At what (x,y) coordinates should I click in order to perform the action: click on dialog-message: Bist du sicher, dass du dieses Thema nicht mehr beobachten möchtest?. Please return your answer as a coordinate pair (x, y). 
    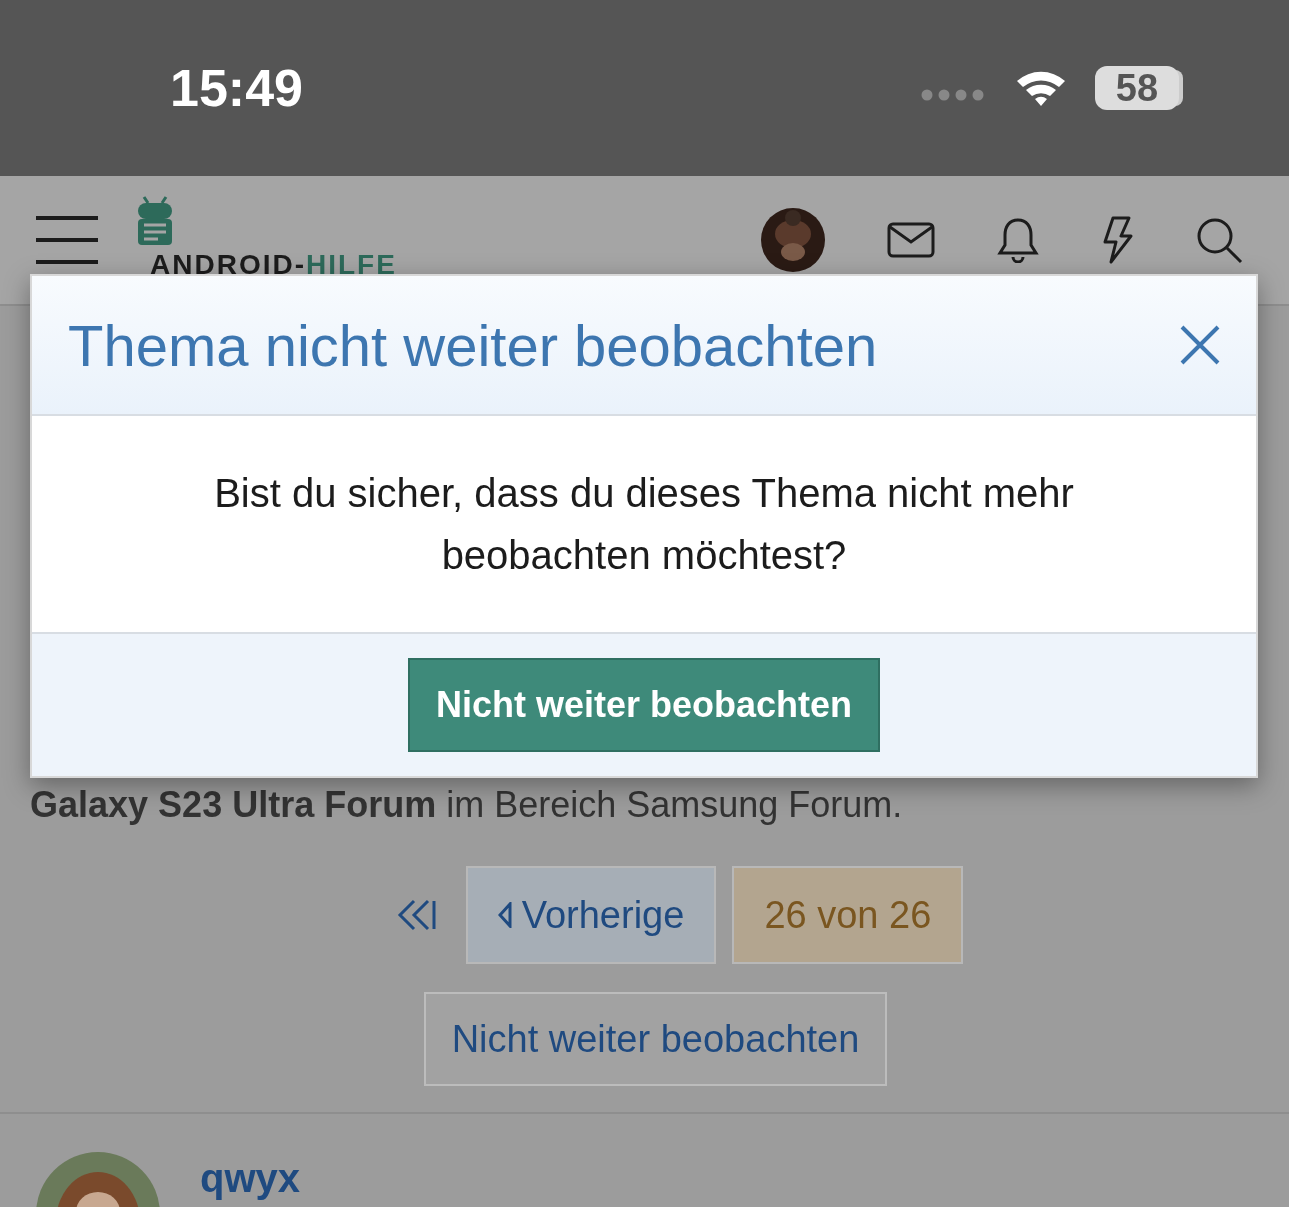
    Looking at the image, I should click on (644, 524).